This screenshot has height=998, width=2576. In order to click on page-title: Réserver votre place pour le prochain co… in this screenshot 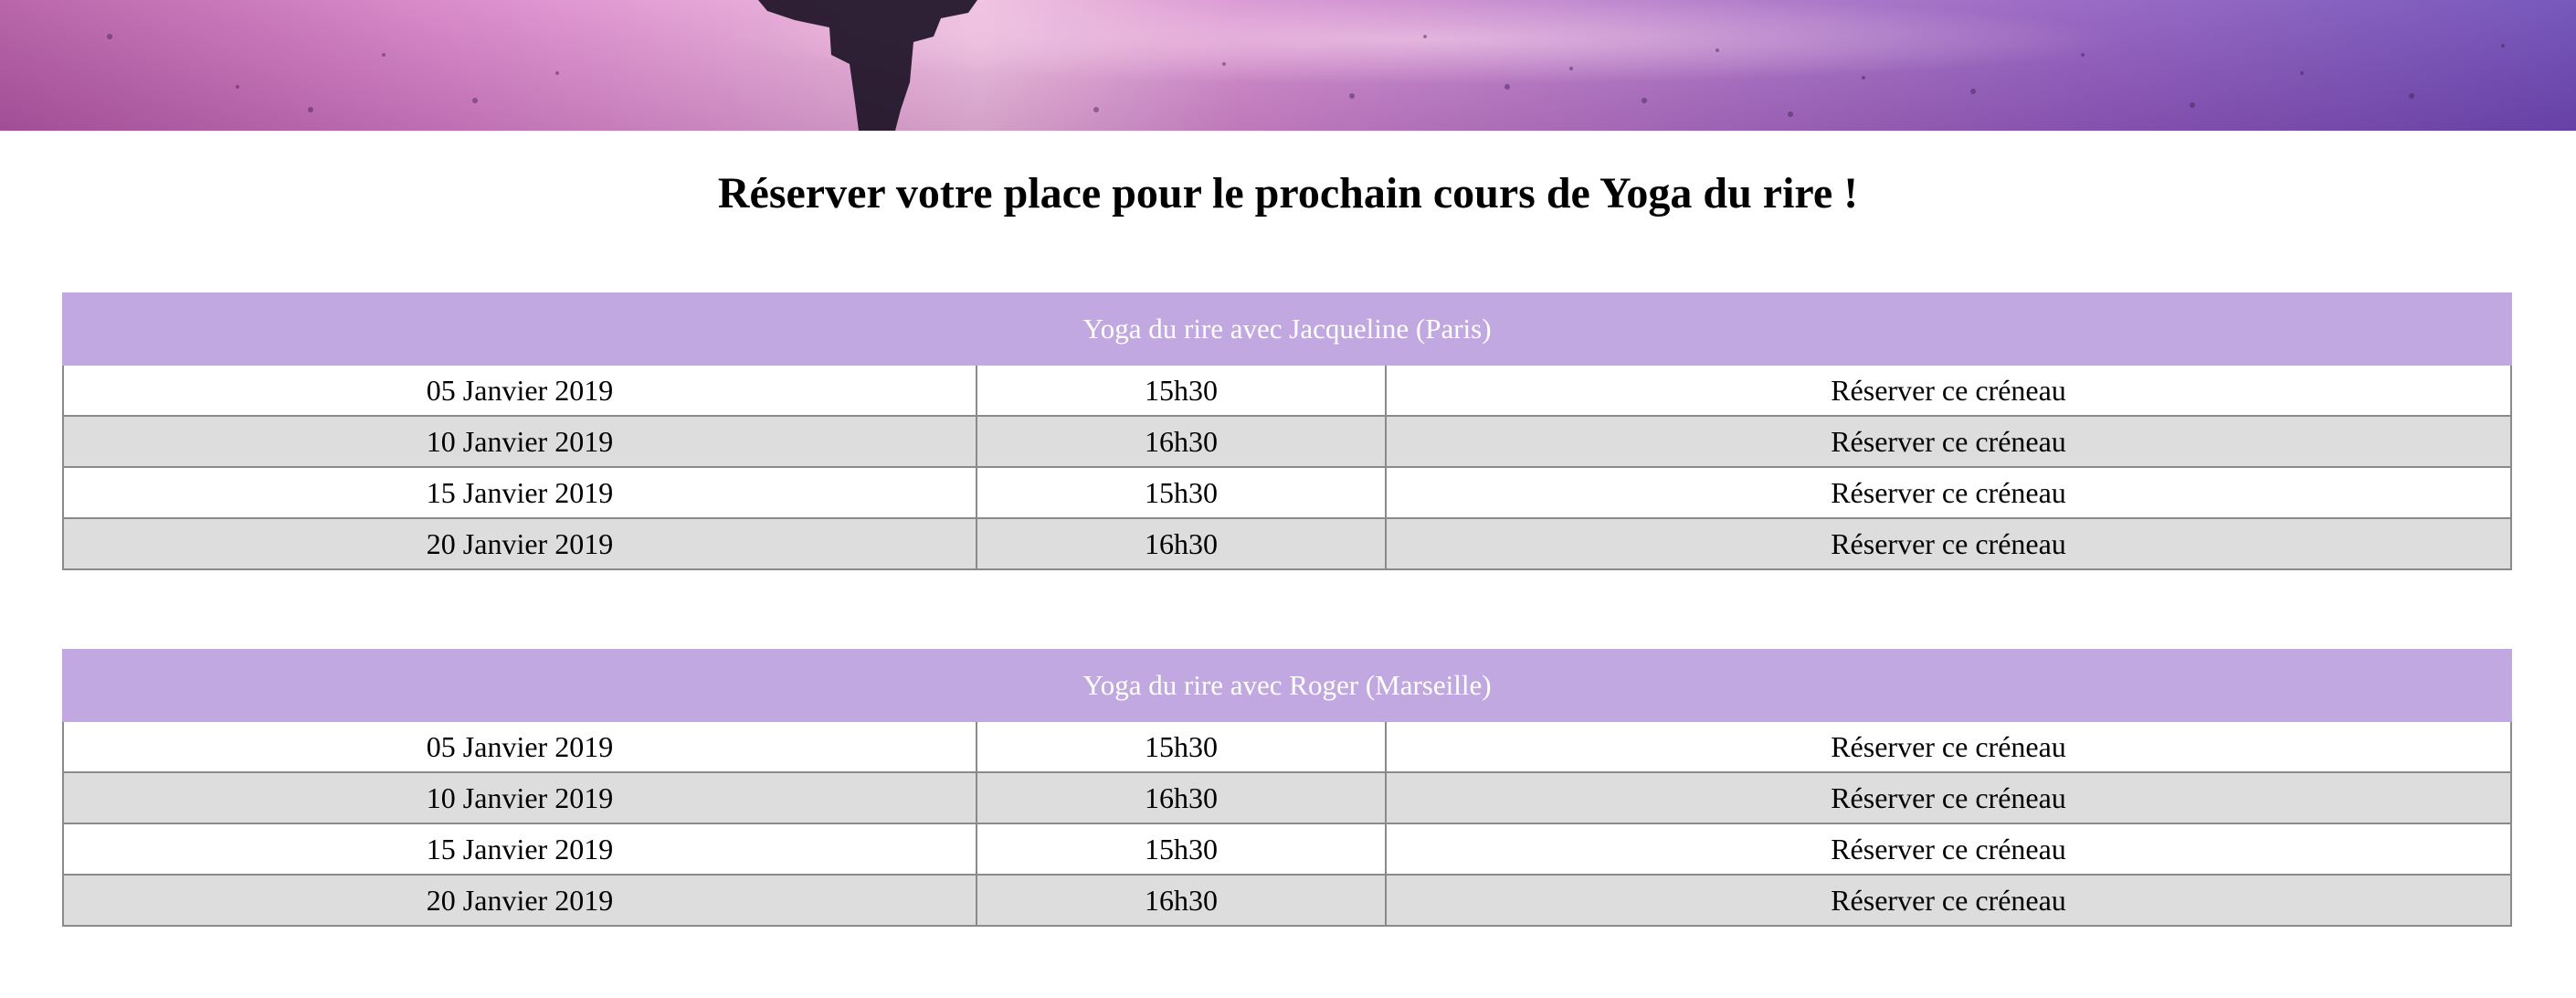, I will do `click(1288, 193)`.